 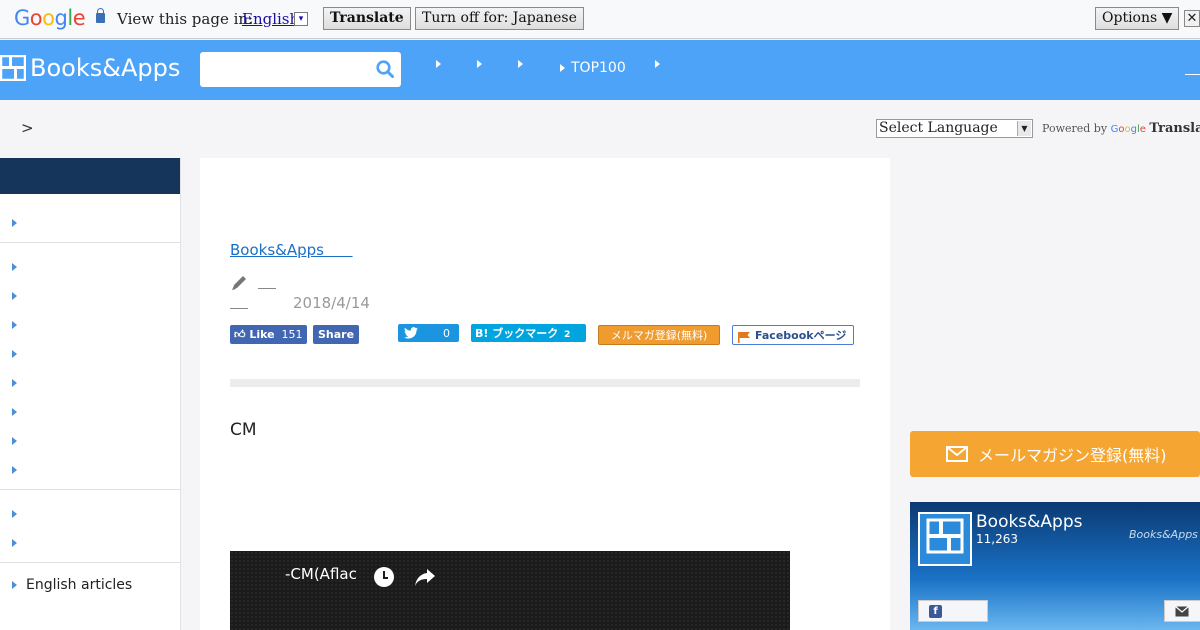 What do you see at coordinates (945, 539) in the screenshot?
I see `page-avatar` at bounding box center [945, 539].